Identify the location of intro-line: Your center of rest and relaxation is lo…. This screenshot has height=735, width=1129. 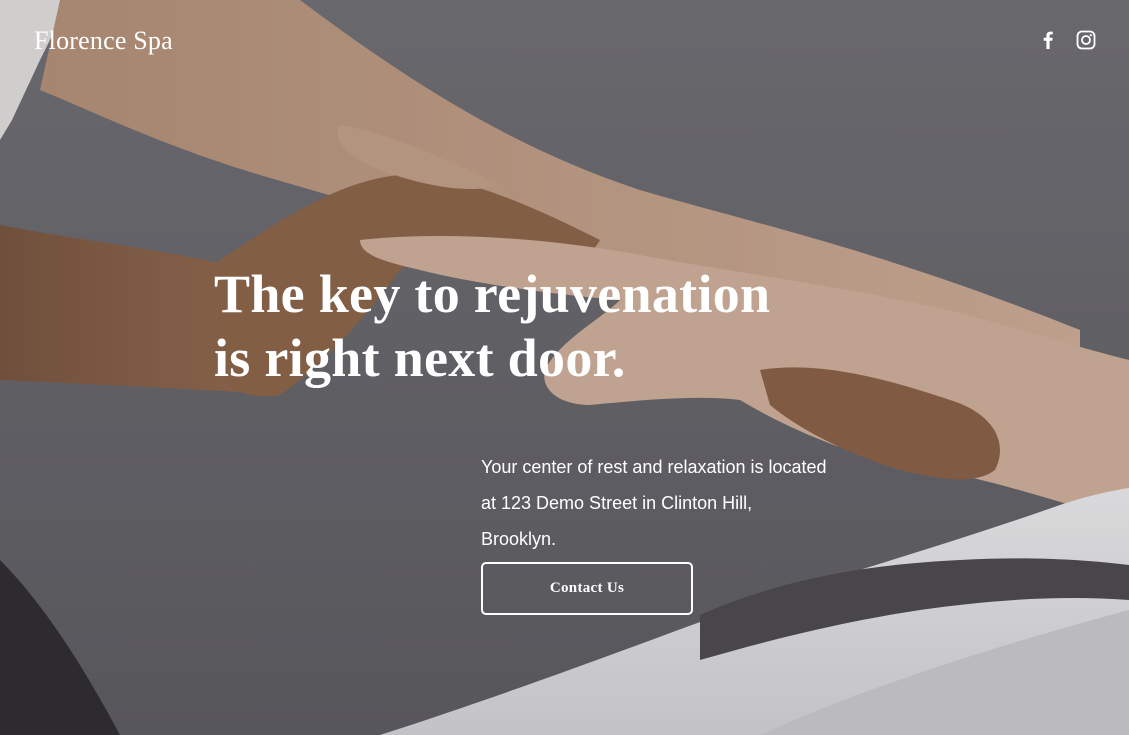
(654, 467).